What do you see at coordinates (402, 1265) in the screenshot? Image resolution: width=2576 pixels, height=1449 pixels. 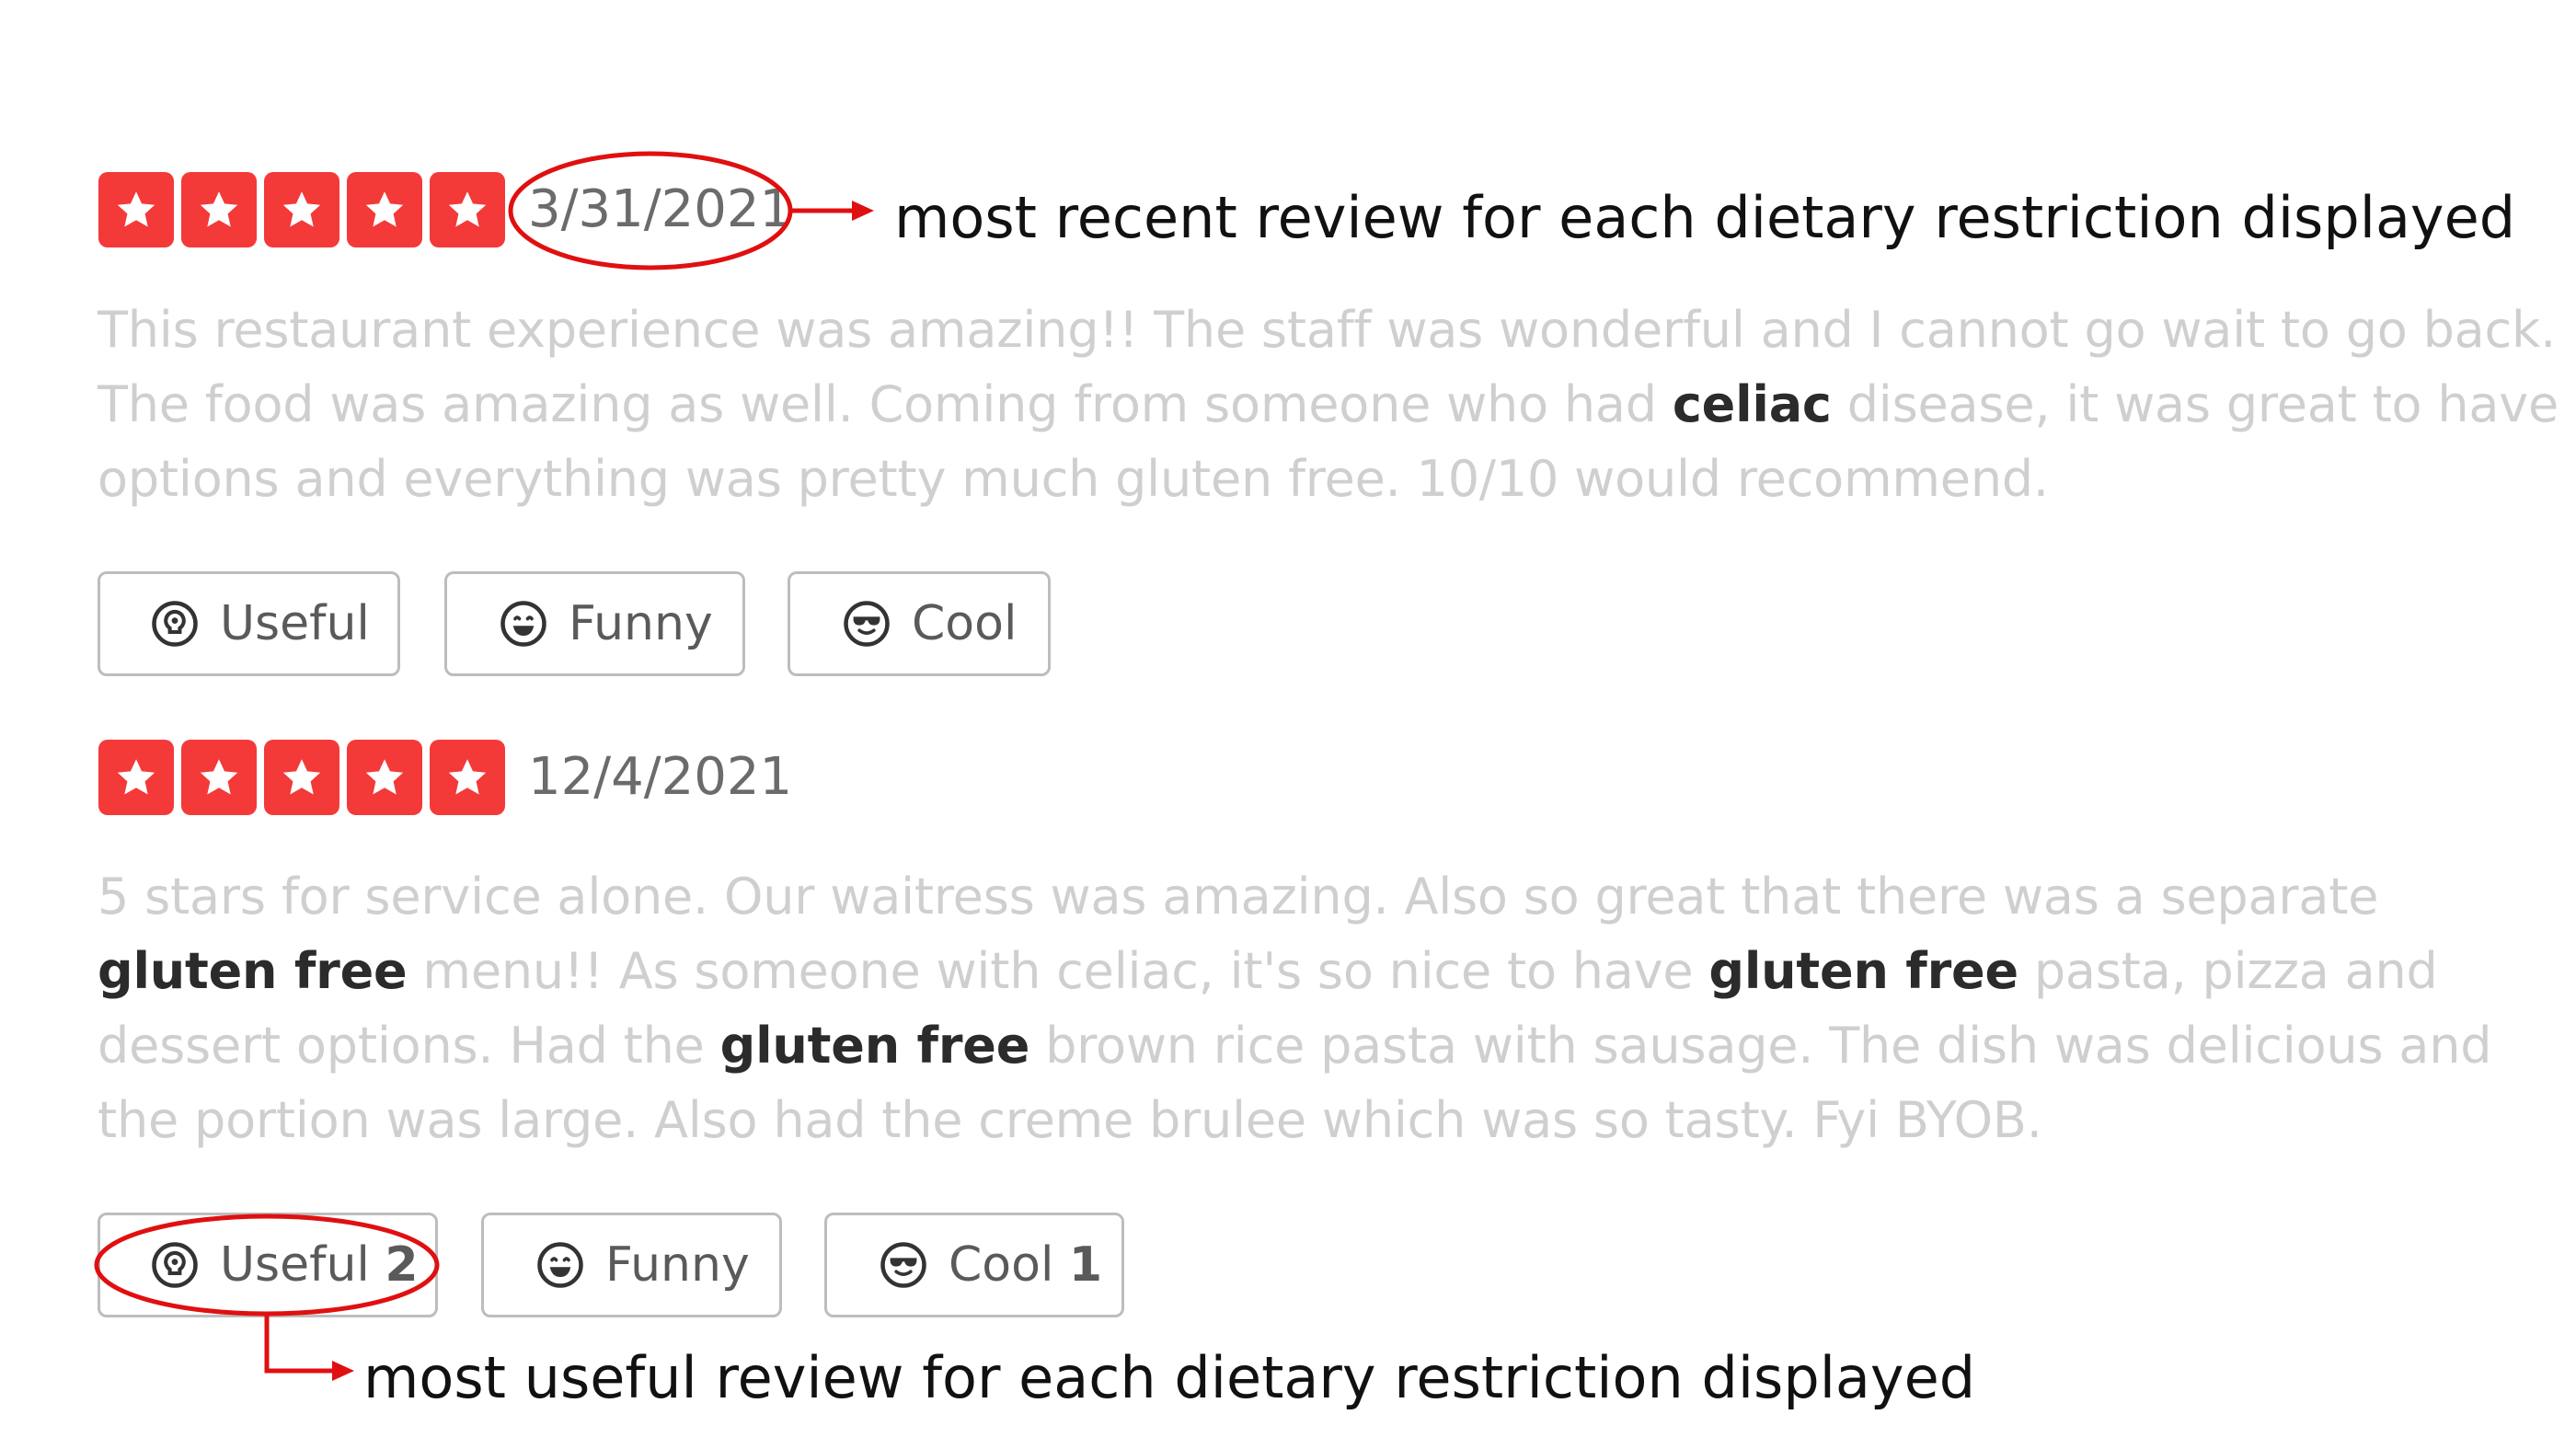 I see `useful-count: 2` at bounding box center [402, 1265].